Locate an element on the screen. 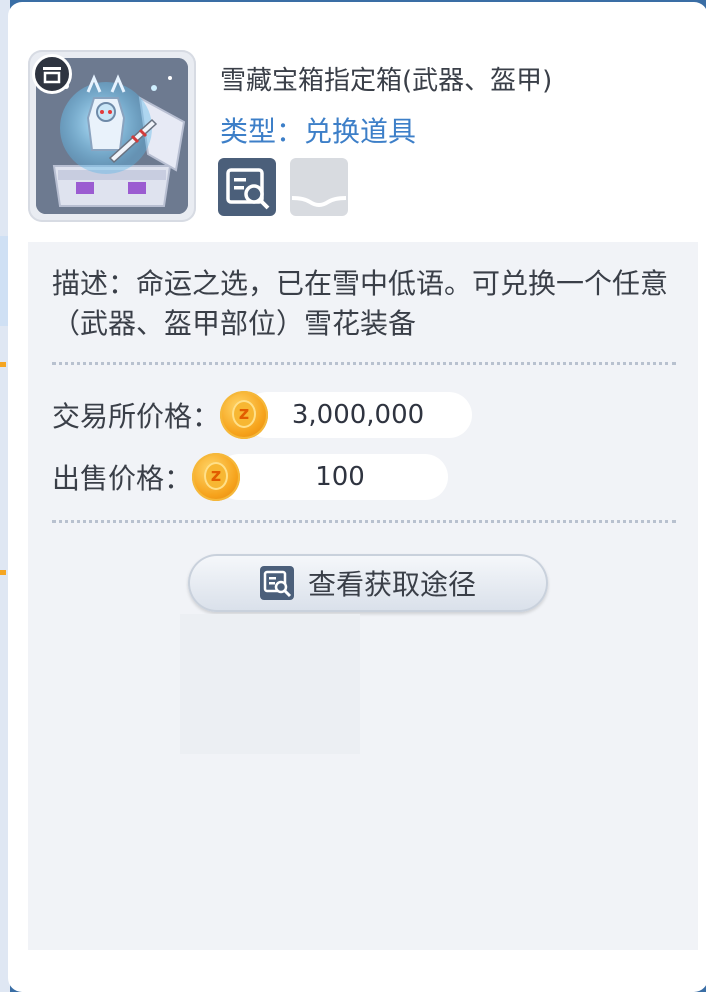 The image size is (706, 992). view-acquire-route-button: 查看获取途径 is located at coordinates (368, 583).